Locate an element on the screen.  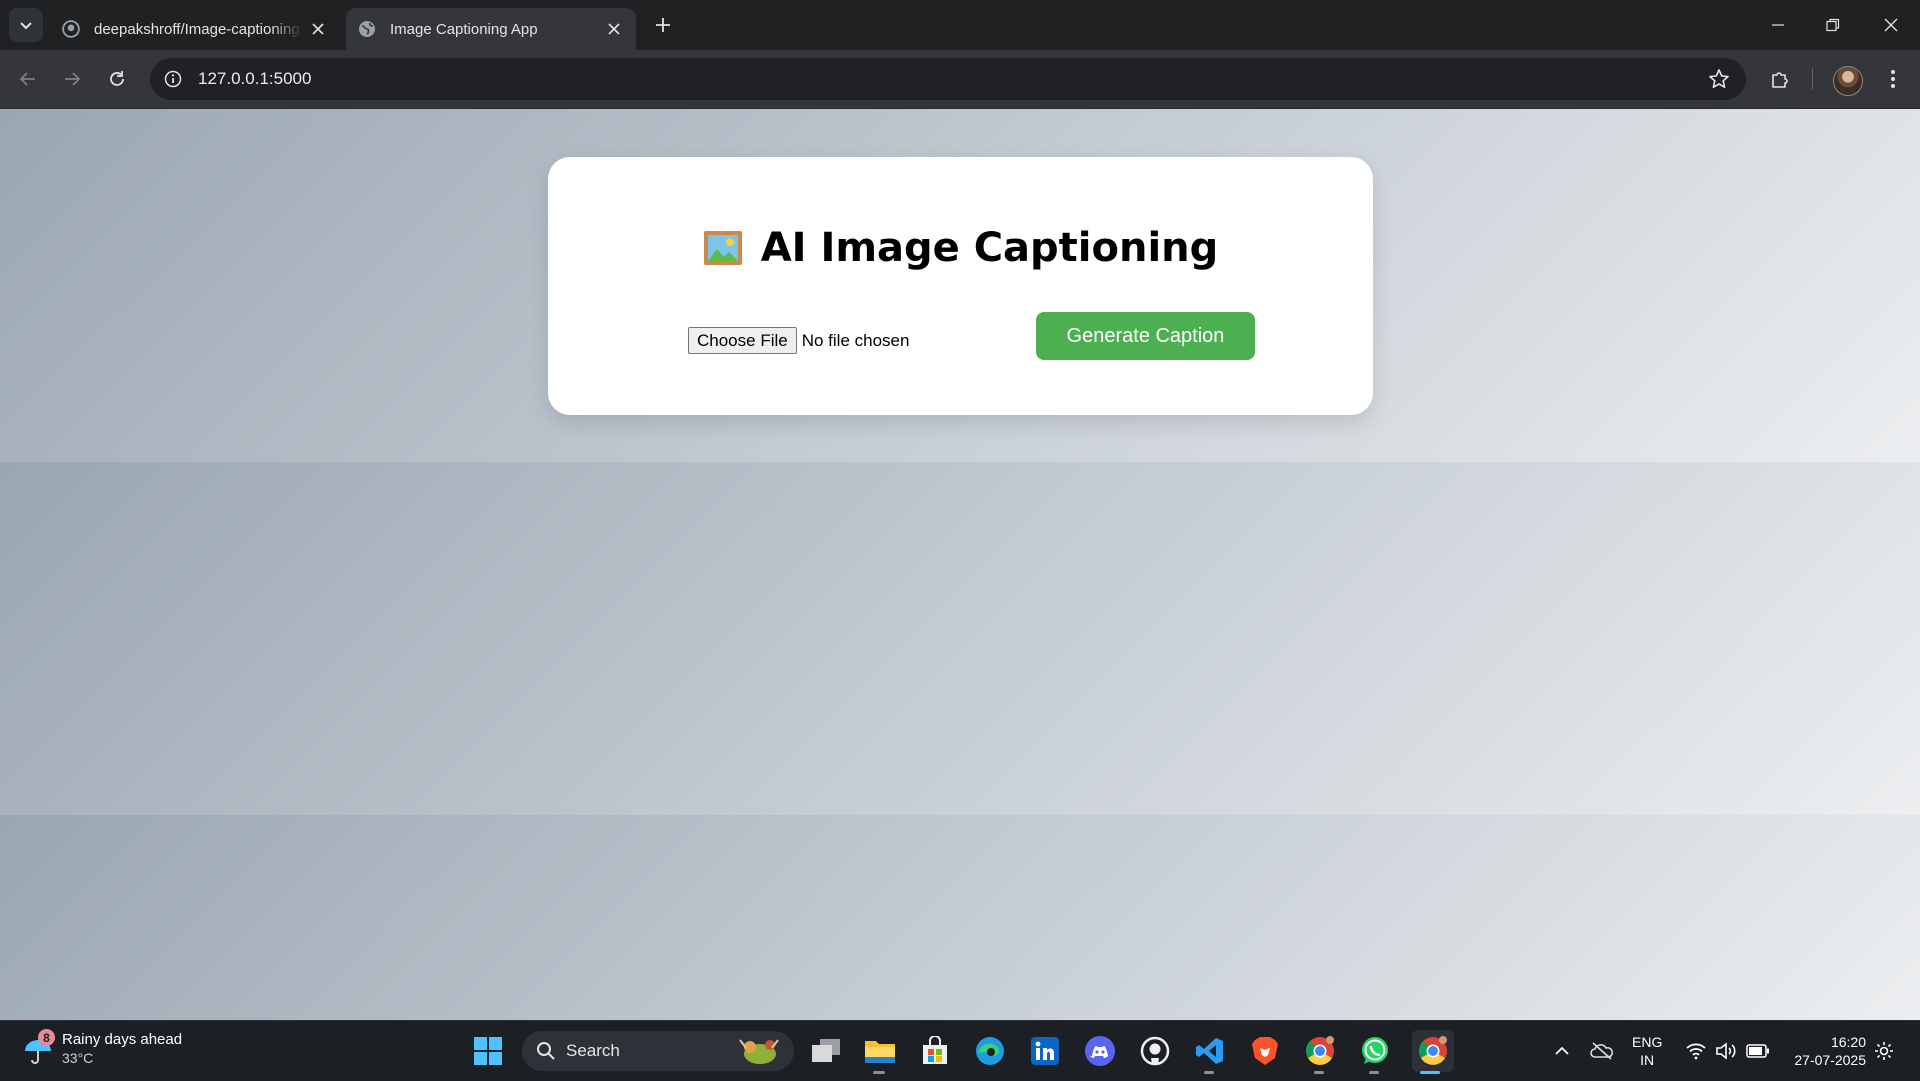
minimize-button is located at coordinates (1778, 25).